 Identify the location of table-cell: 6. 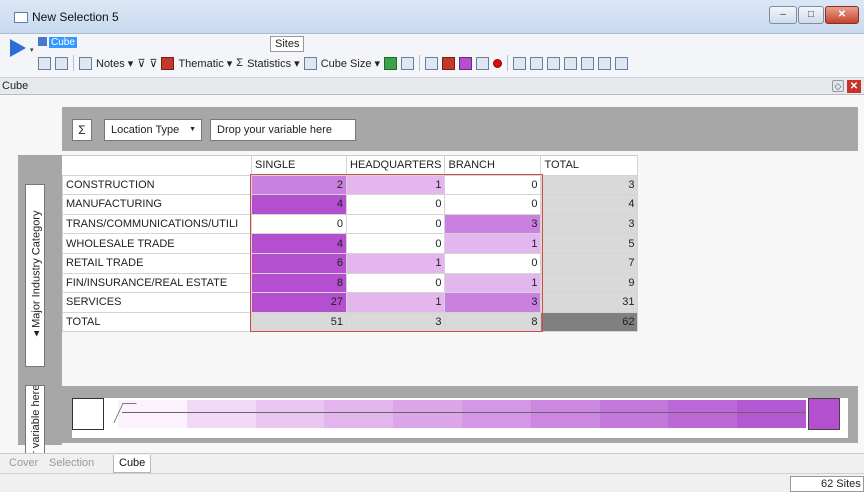
(299, 263).